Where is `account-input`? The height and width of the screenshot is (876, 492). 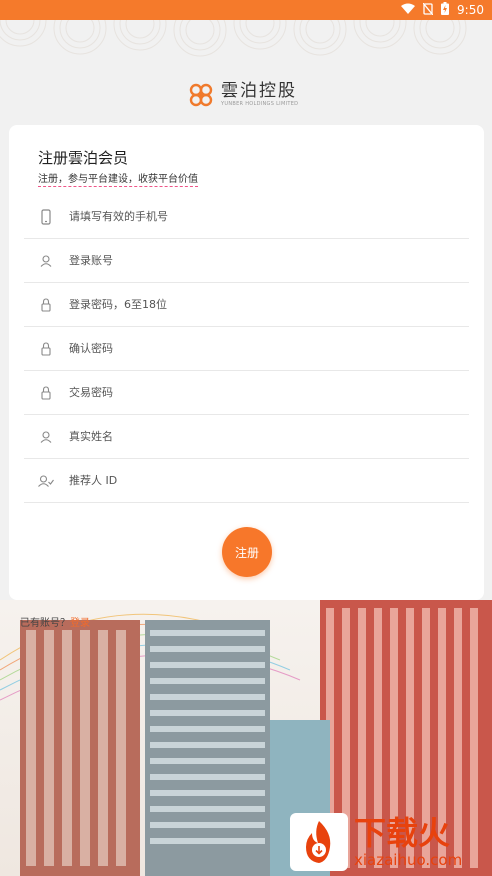
account-input is located at coordinates (249, 260).